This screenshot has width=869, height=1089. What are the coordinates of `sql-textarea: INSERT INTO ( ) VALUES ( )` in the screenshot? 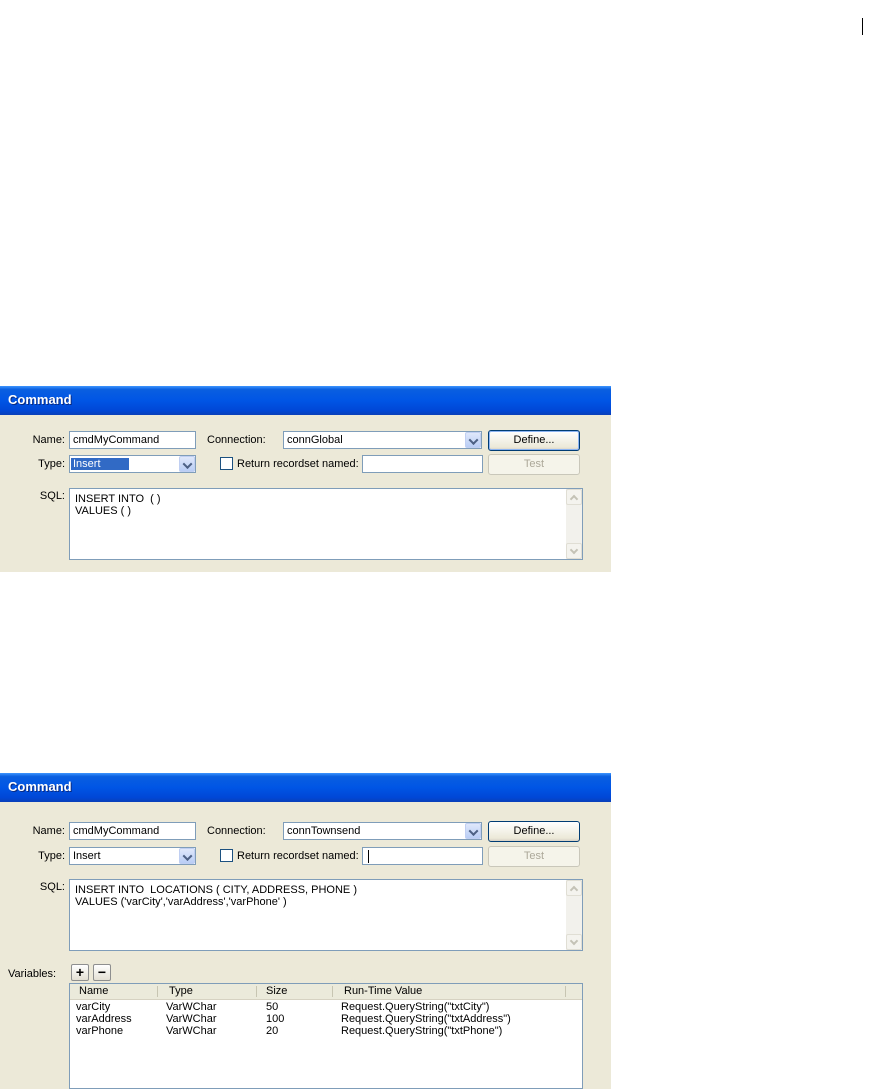 It's located at (326, 524).